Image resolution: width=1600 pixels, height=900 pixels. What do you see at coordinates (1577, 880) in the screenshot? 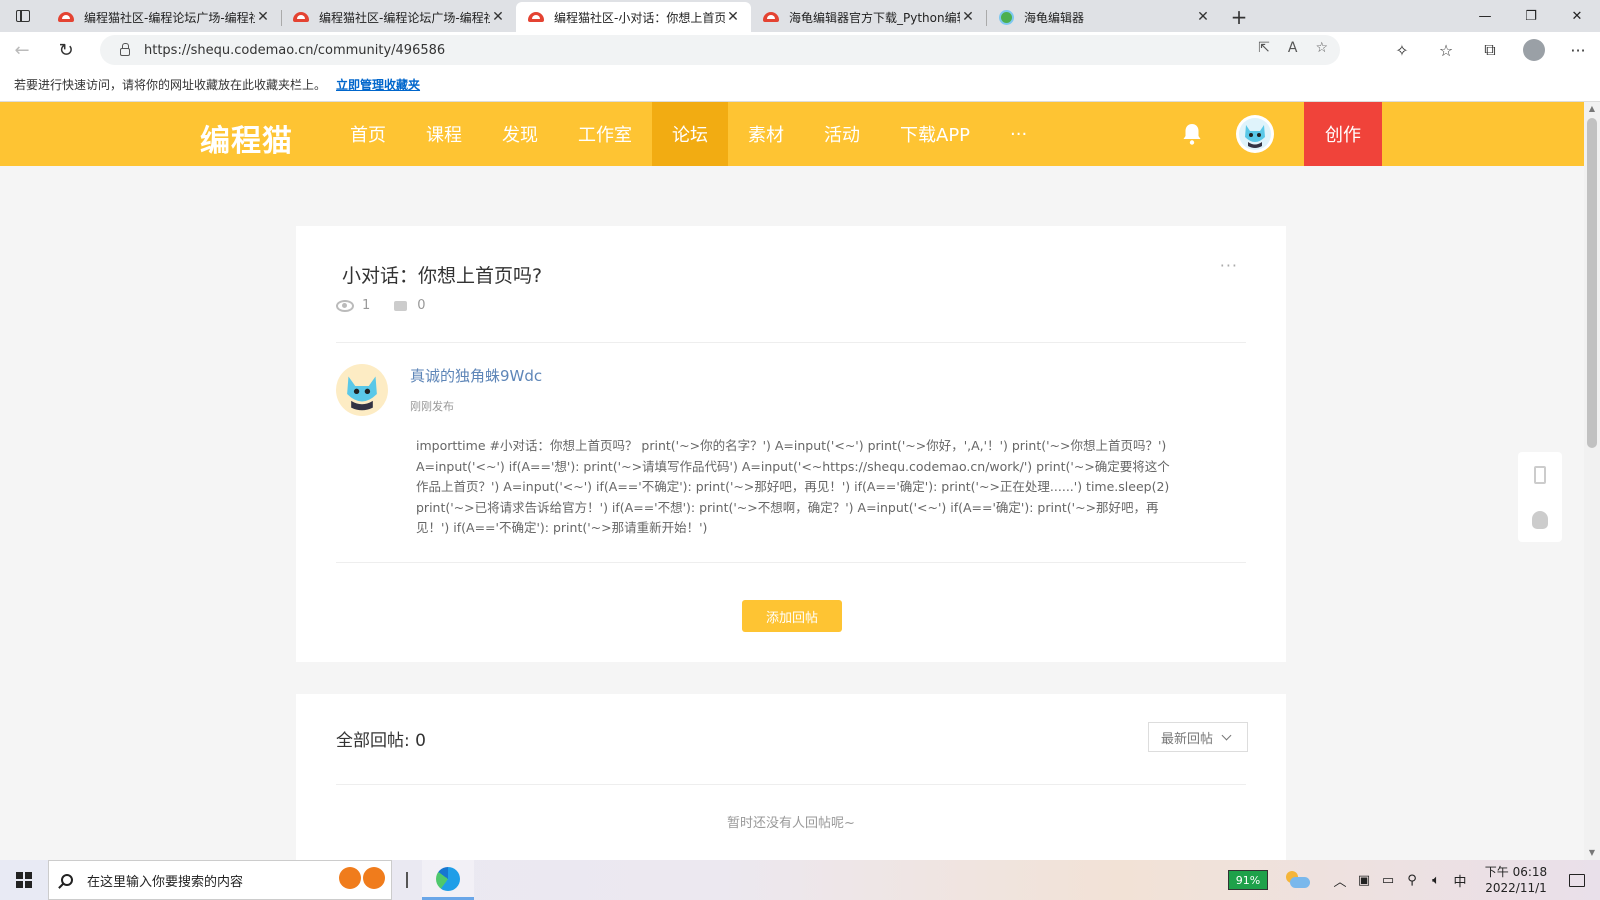
I see `notification-button` at bounding box center [1577, 880].